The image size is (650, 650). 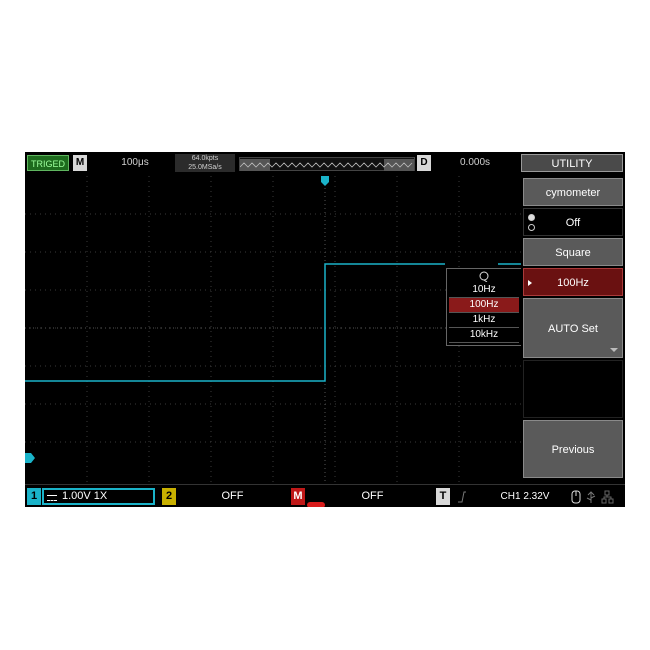 What do you see at coordinates (443, 496) in the screenshot?
I see `trigger-label: T` at bounding box center [443, 496].